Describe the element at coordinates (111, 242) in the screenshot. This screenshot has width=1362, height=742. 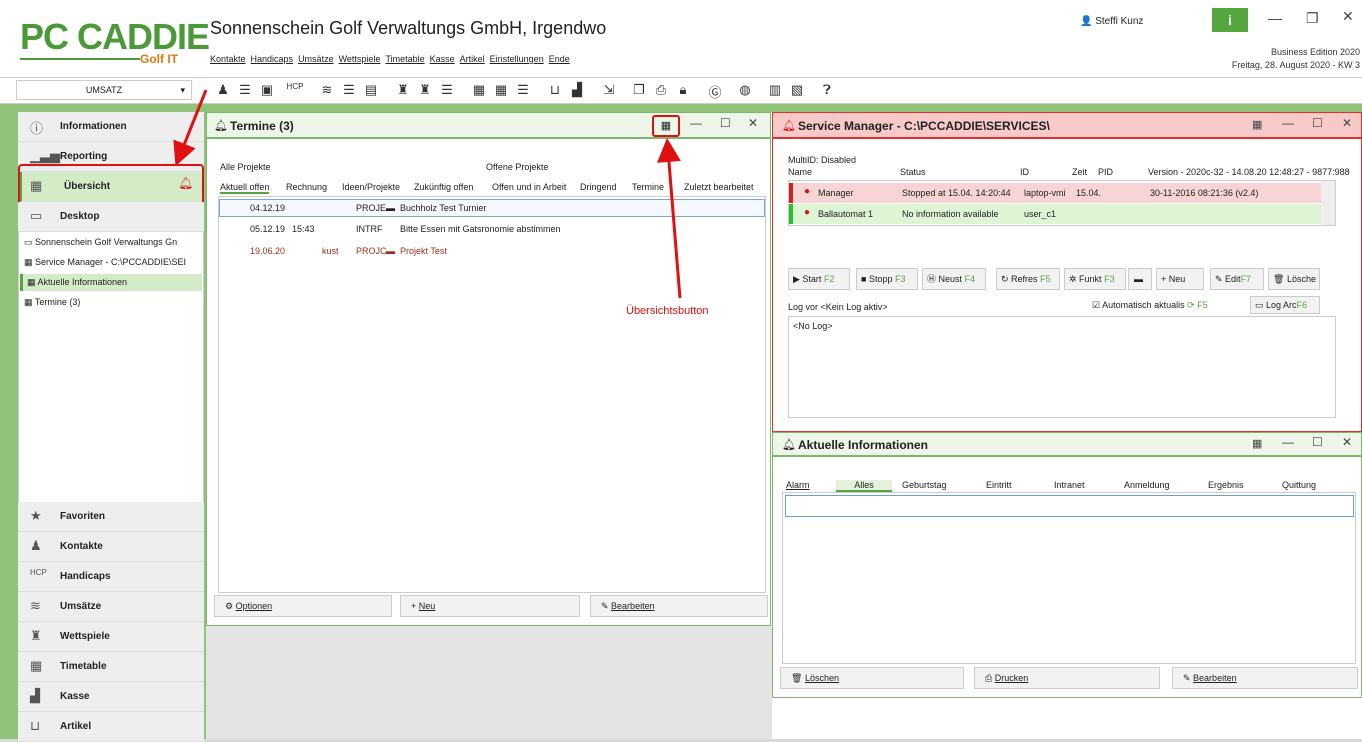
I see `sidebar-item-sonnenschein: ▭ Sonnenschein Golf Verwaltungs Gn` at that location.